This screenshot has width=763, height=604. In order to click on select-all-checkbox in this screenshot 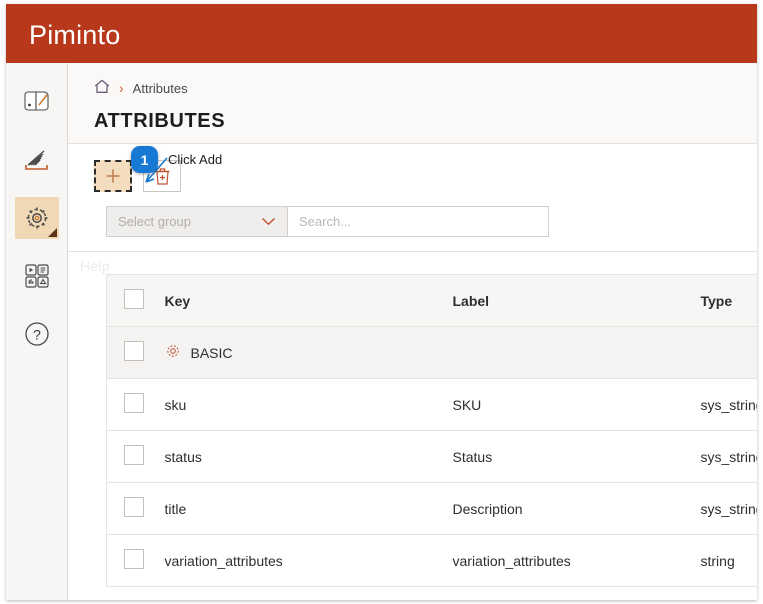, I will do `click(134, 299)`.